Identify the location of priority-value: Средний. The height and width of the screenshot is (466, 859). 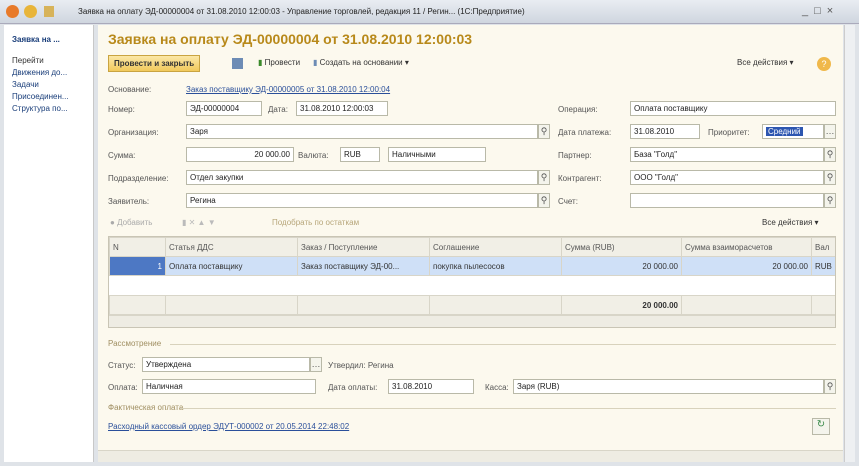
(784, 131).